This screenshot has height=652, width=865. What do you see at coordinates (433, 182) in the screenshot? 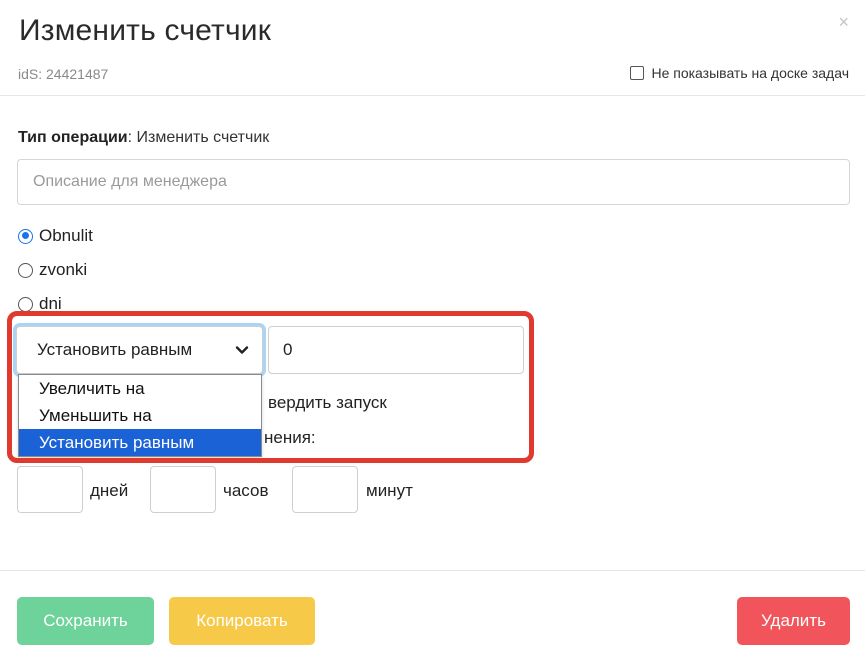
I see `manager-description-input` at bounding box center [433, 182].